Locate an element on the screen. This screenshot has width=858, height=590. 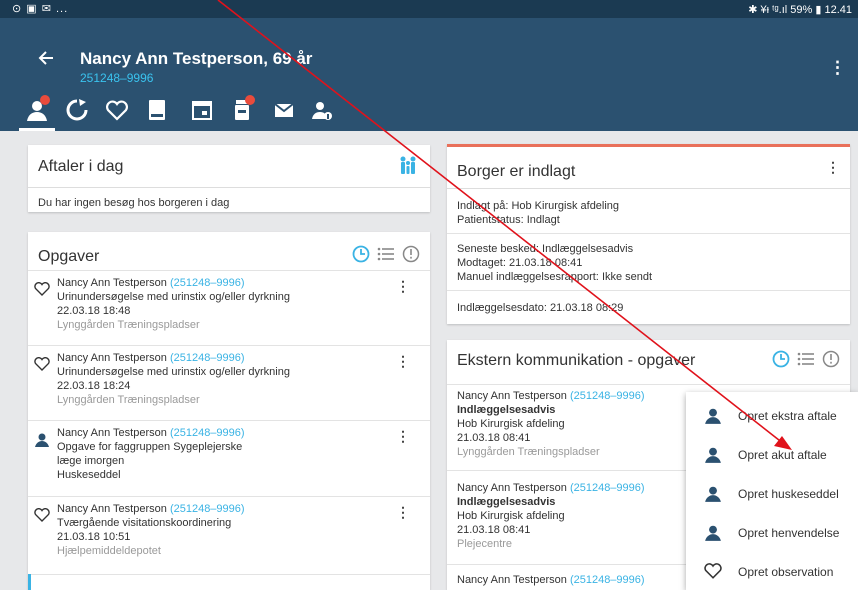
msg-place: Plejecentre is located at coordinates (485, 544).